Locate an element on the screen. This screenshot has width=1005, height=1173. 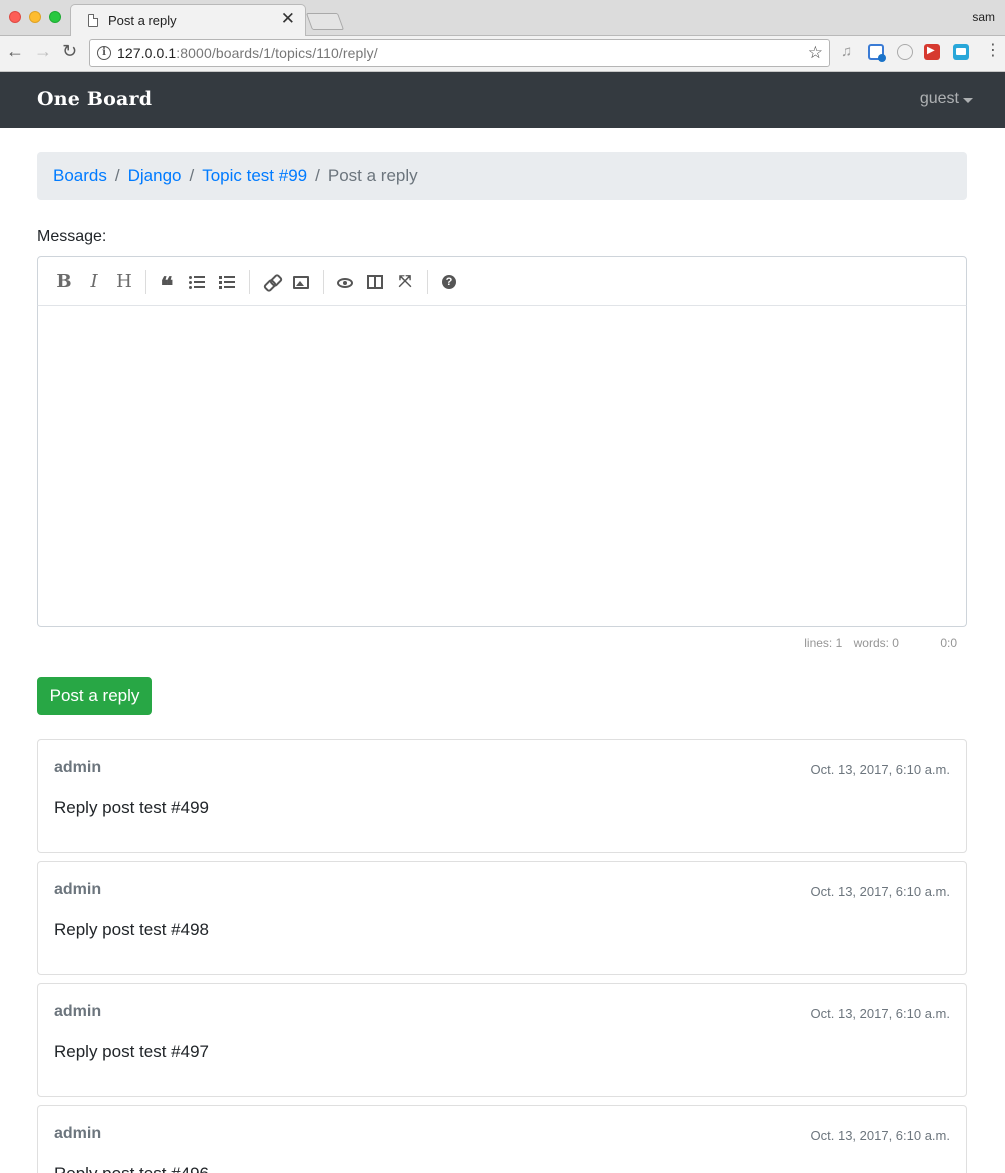
forward-arrow-icon: → is located at coordinates (43, 51).